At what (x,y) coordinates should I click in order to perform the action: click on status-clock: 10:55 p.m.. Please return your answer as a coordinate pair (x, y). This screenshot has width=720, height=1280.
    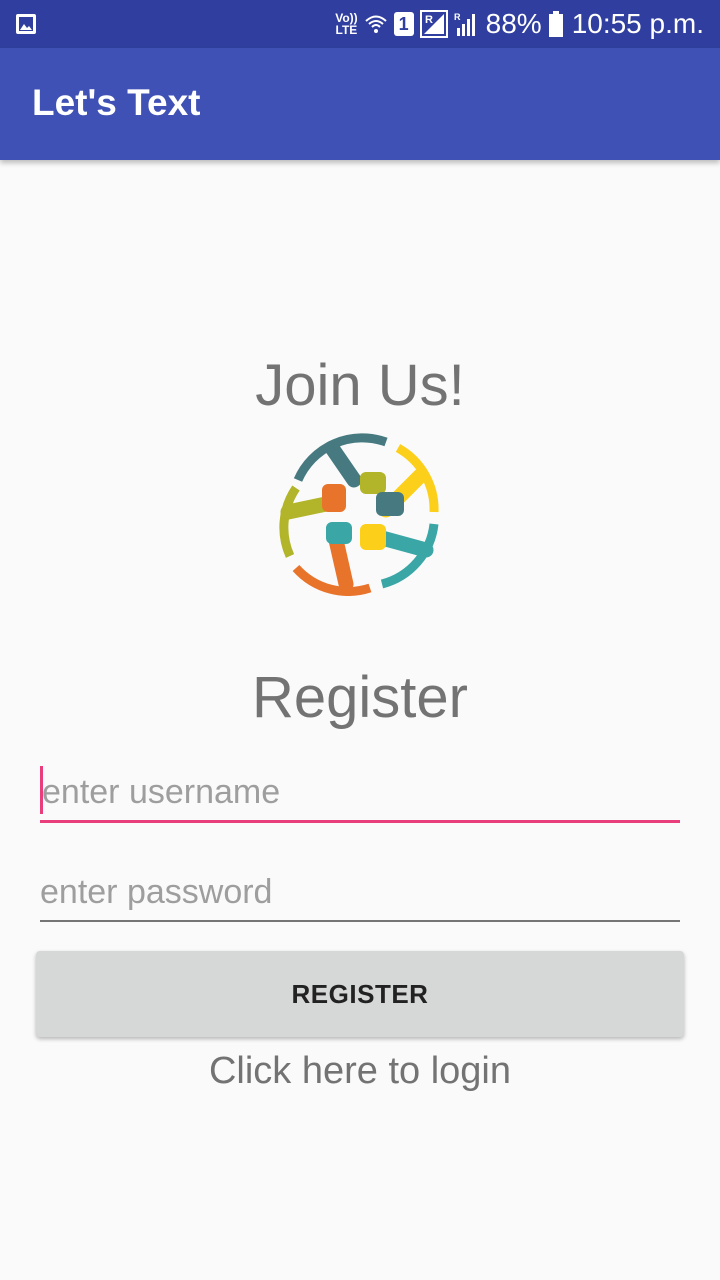
    Looking at the image, I should click on (637, 23).